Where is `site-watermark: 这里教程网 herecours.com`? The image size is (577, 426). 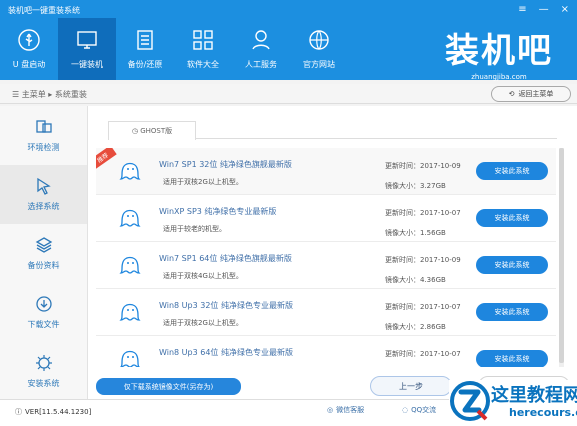 site-watermark: 这里教程网 herecours.com is located at coordinates (513, 403).